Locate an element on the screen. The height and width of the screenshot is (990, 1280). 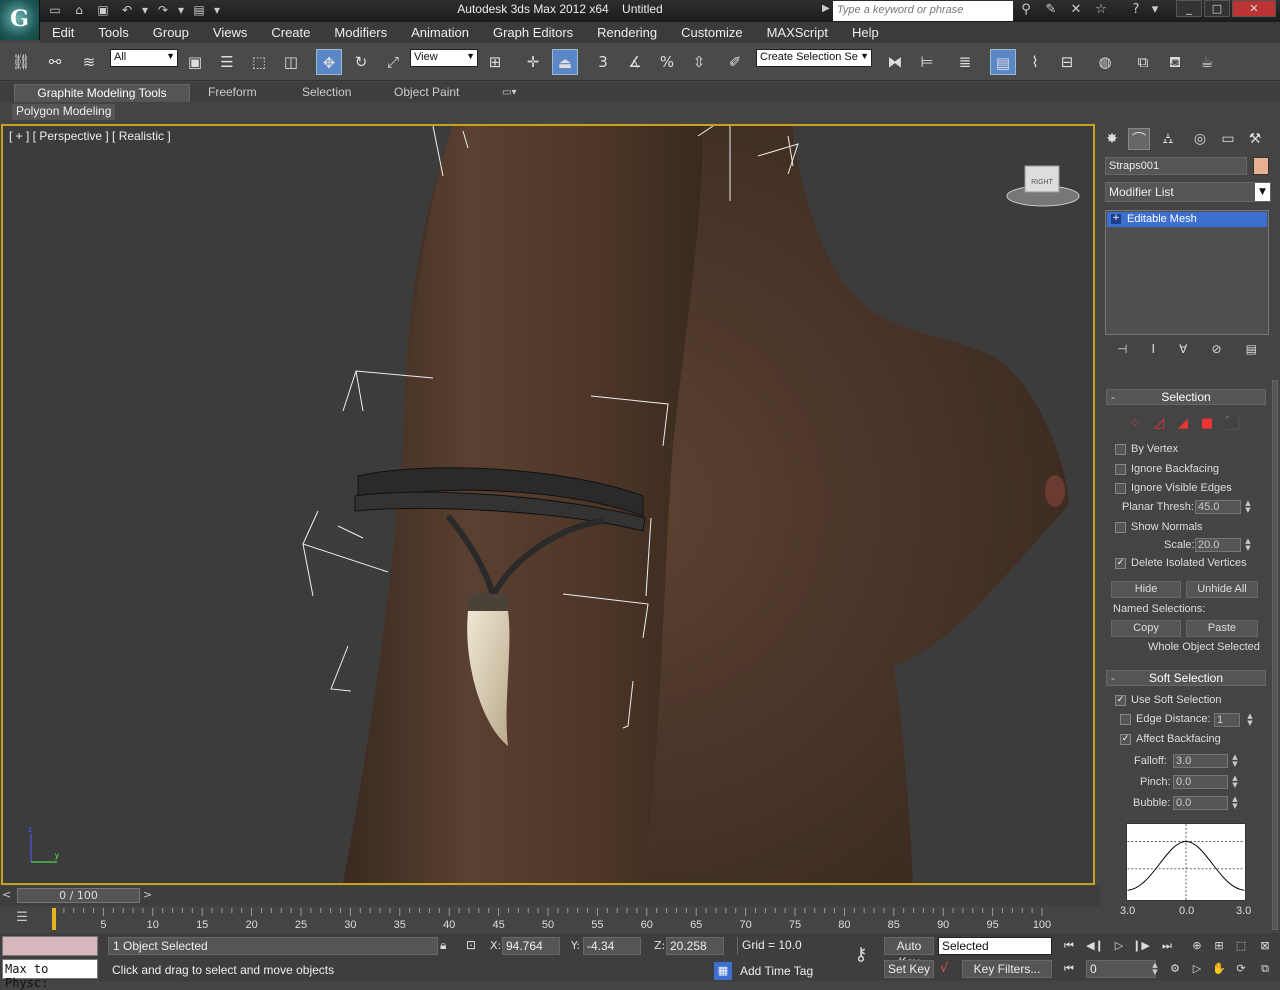
time-slider-next-icon: > is located at coordinates (147, 894).